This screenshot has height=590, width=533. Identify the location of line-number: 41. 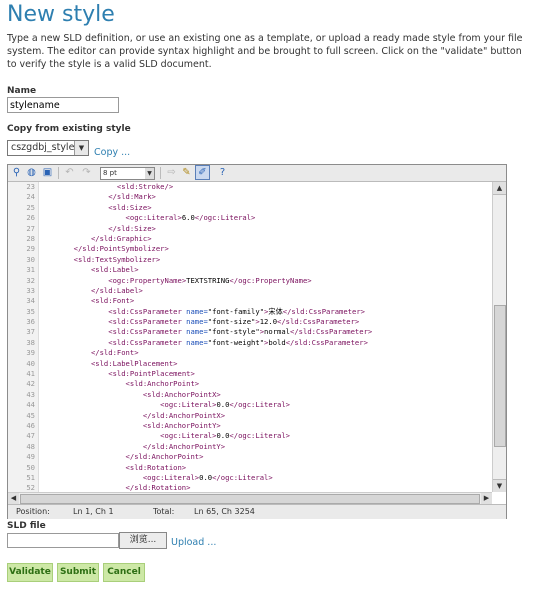
(30, 374).